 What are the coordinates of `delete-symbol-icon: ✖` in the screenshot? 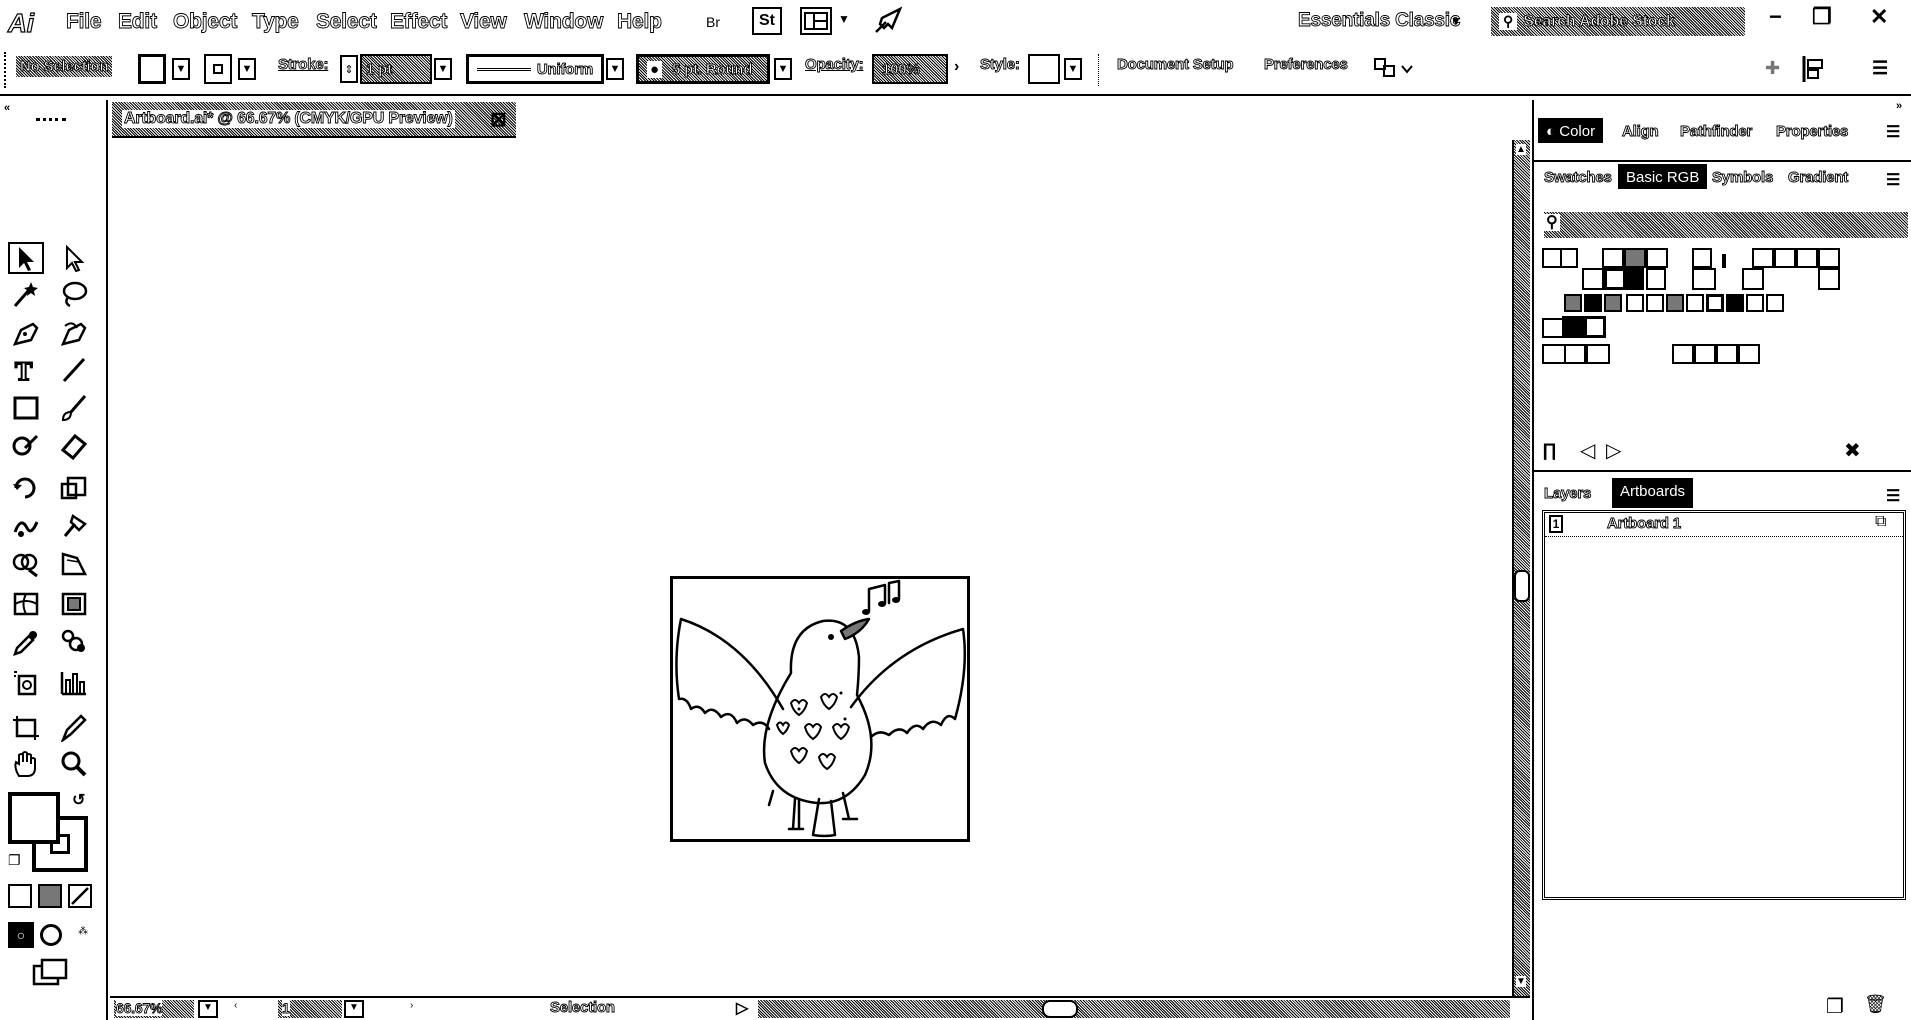 It's located at (1852, 450).